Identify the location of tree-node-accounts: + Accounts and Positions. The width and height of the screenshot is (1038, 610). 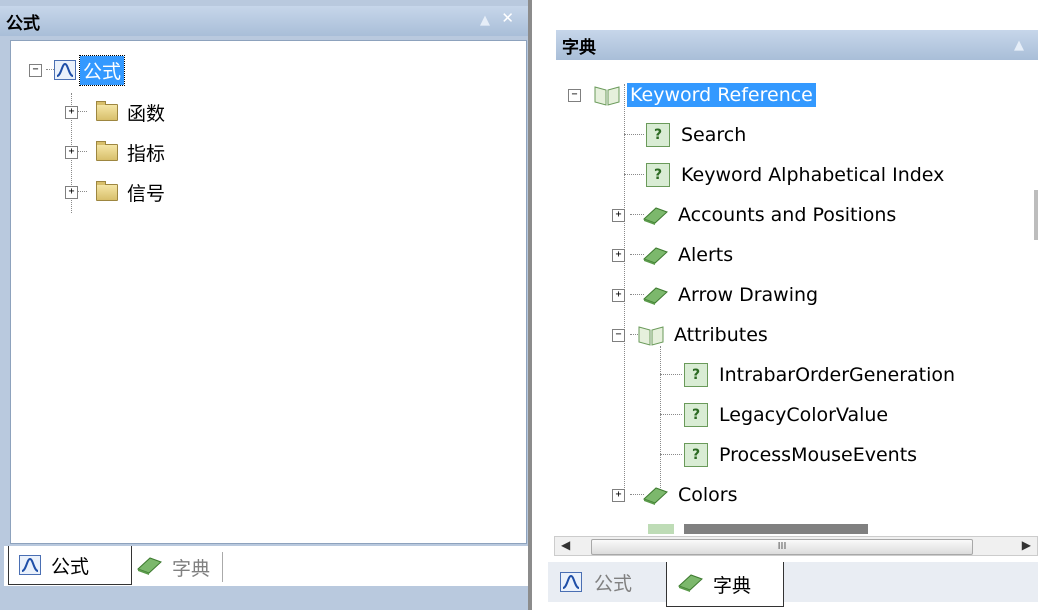
(755, 215).